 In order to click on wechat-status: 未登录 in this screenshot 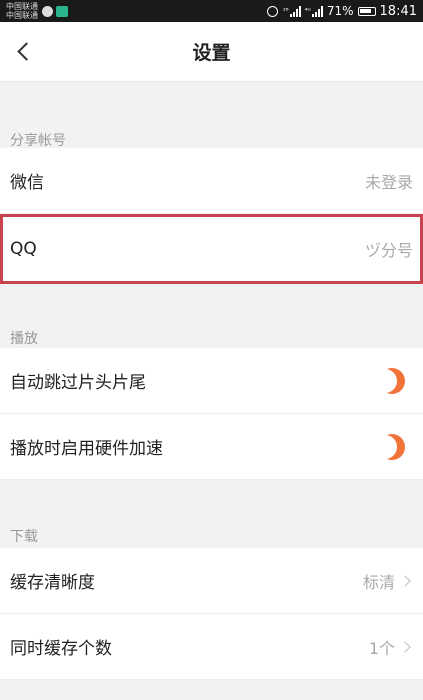, I will do `click(388, 182)`.